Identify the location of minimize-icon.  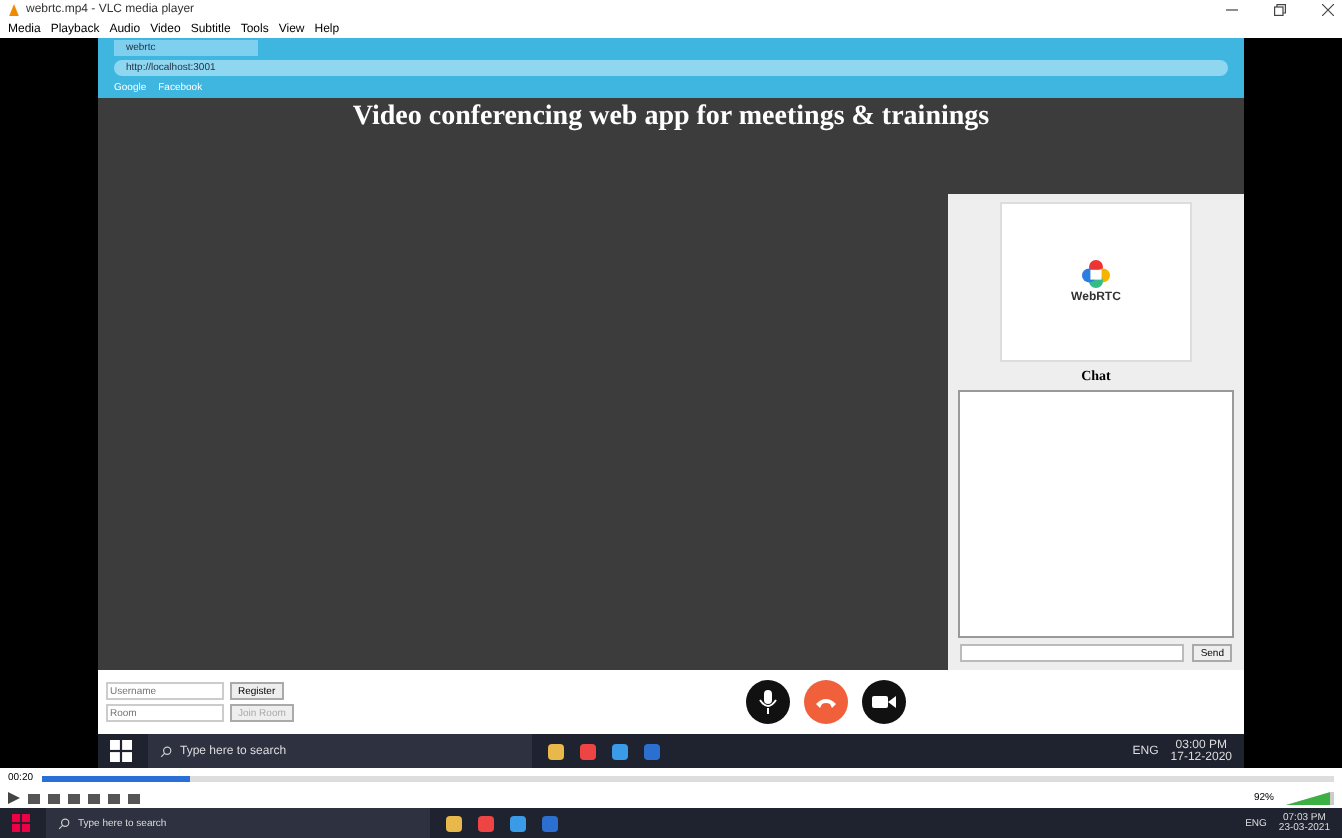
(1232, 10).